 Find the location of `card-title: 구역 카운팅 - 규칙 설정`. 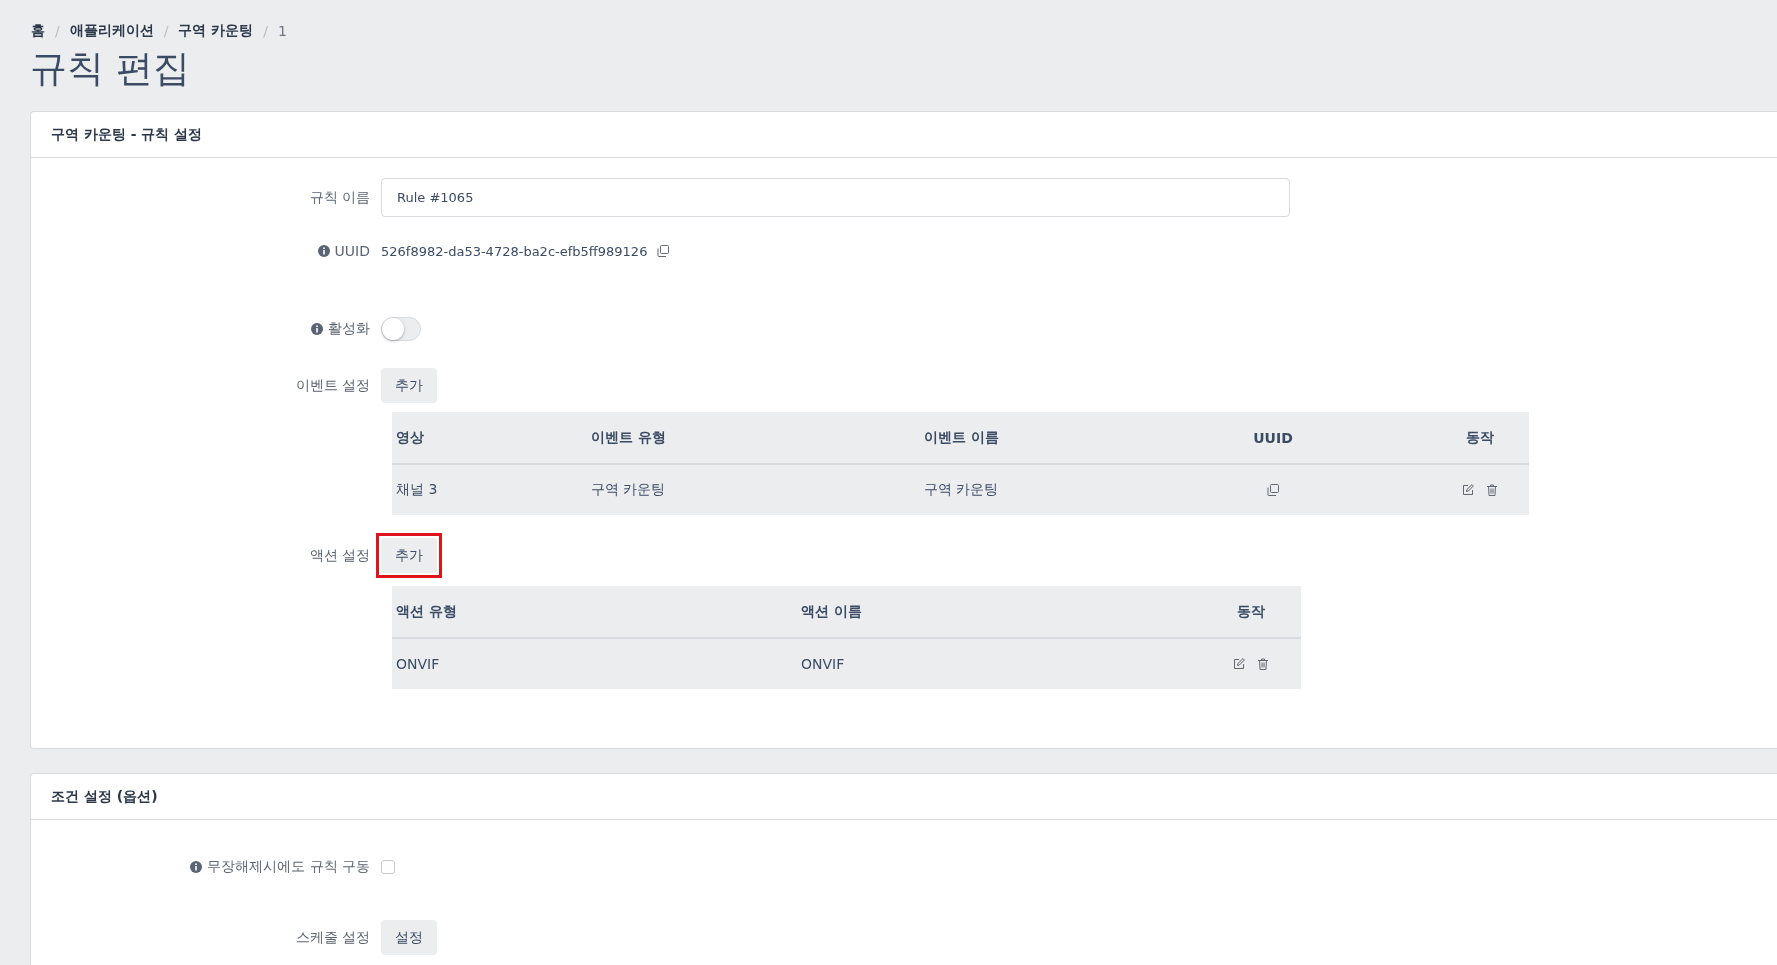

card-title: 구역 카운팅 - 규칙 설정 is located at coordinates (127, 134).